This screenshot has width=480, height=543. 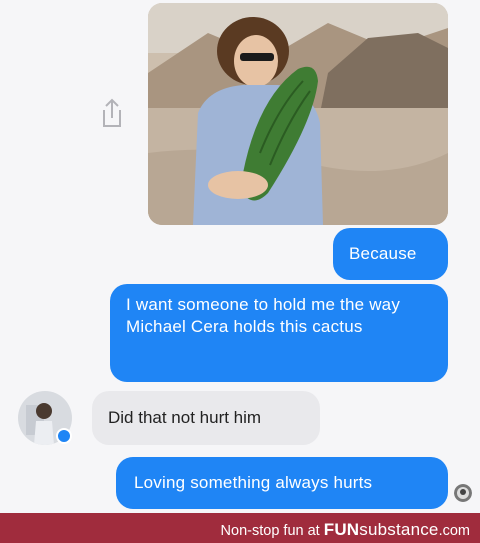 I want to click on brand-name: FUNsubstance, so click(x=381, y=529).